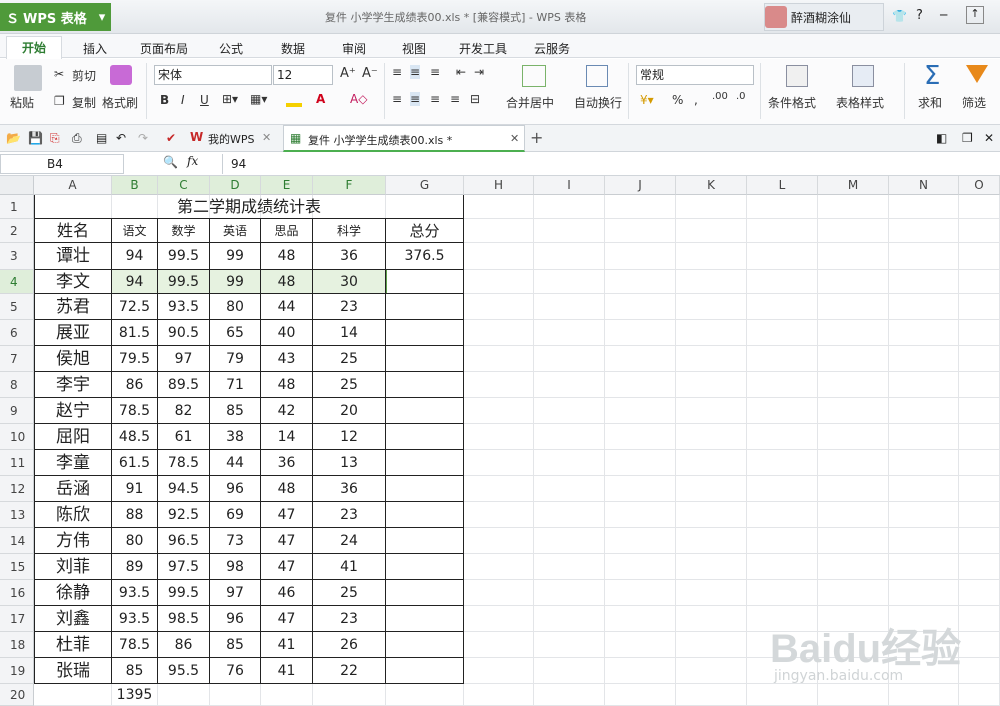 This screenshot has width=1000, height=706. Describe the element at coordinates (425, 256) in the screenshot. I see `score-cell: 376.5` at that location.